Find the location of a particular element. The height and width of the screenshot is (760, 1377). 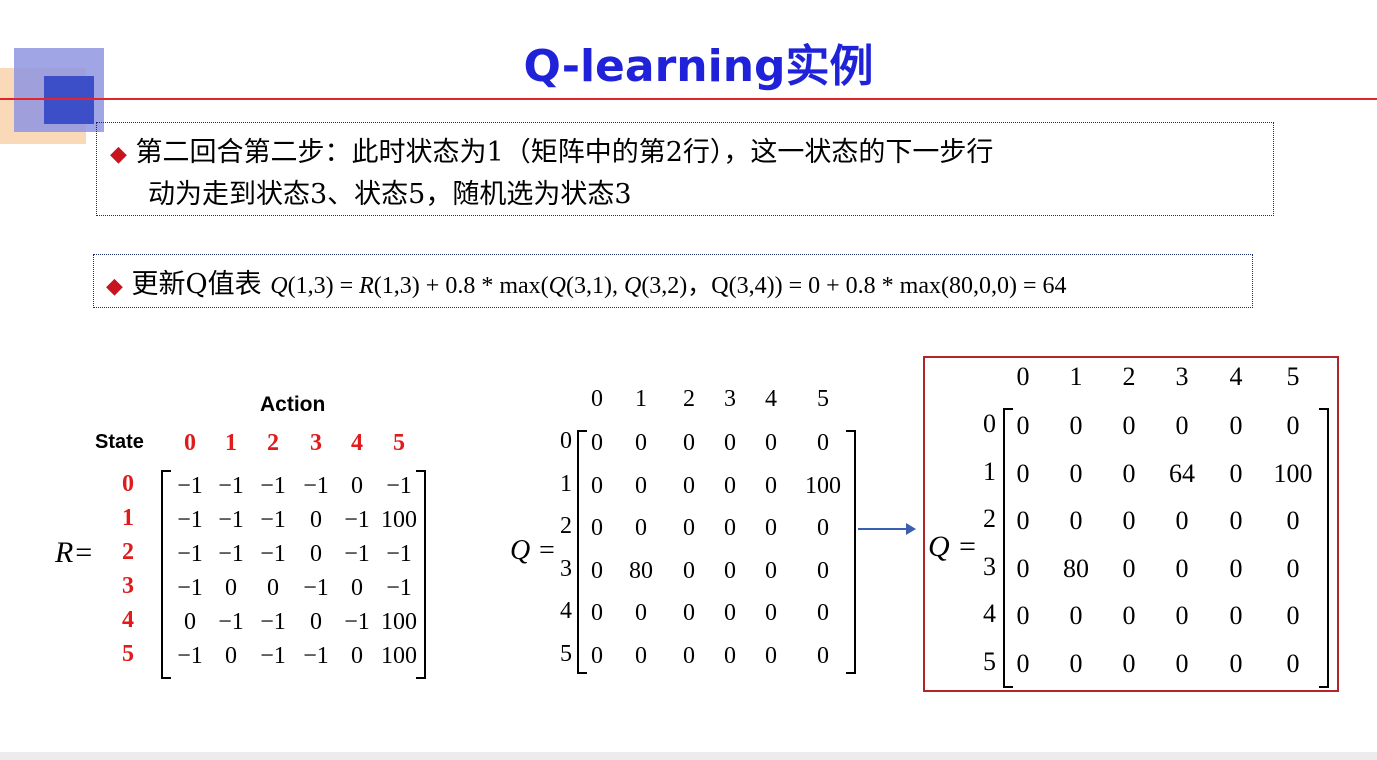

q_before-col-header: 0 is located at coordinates (597, 399).